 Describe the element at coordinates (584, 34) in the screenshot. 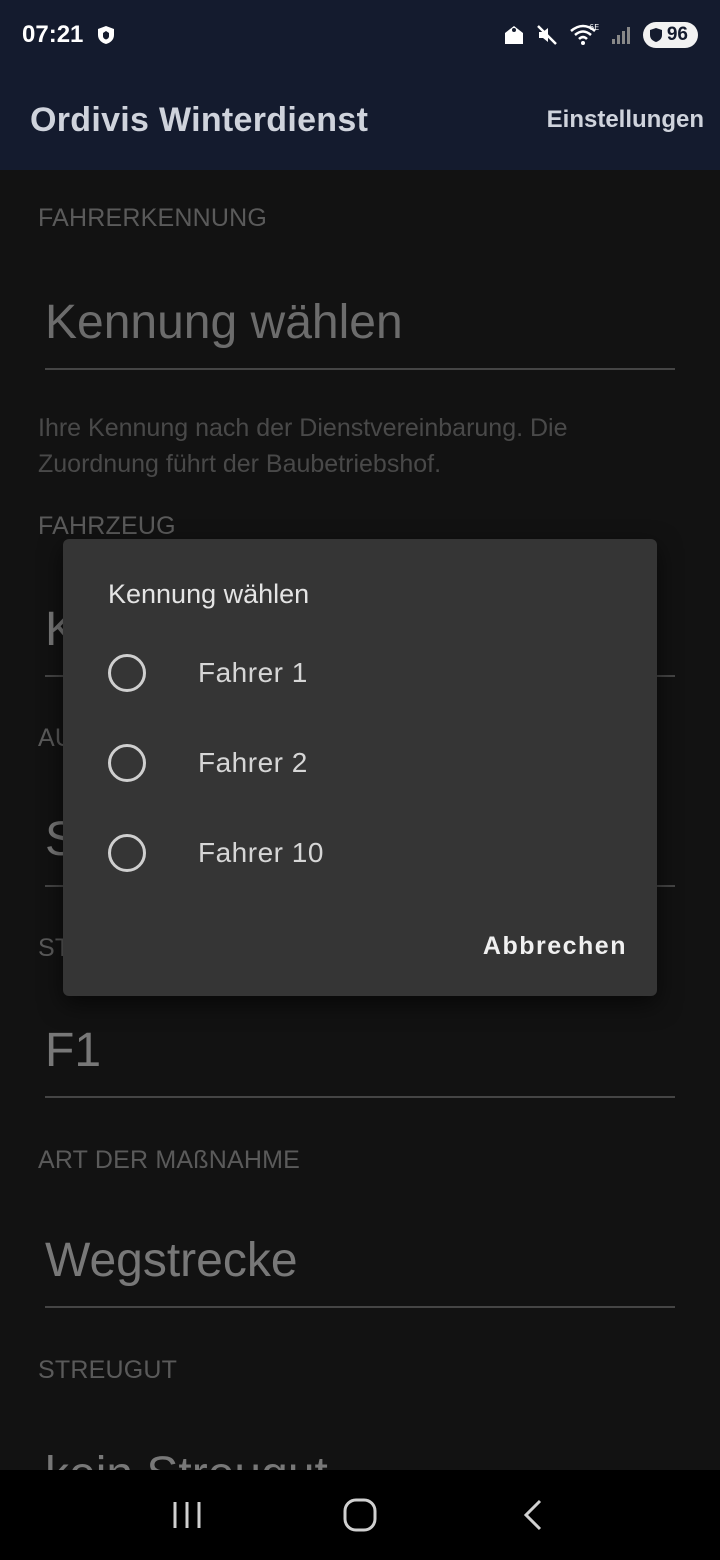

I see `wifi-icon: 6E` at that location.